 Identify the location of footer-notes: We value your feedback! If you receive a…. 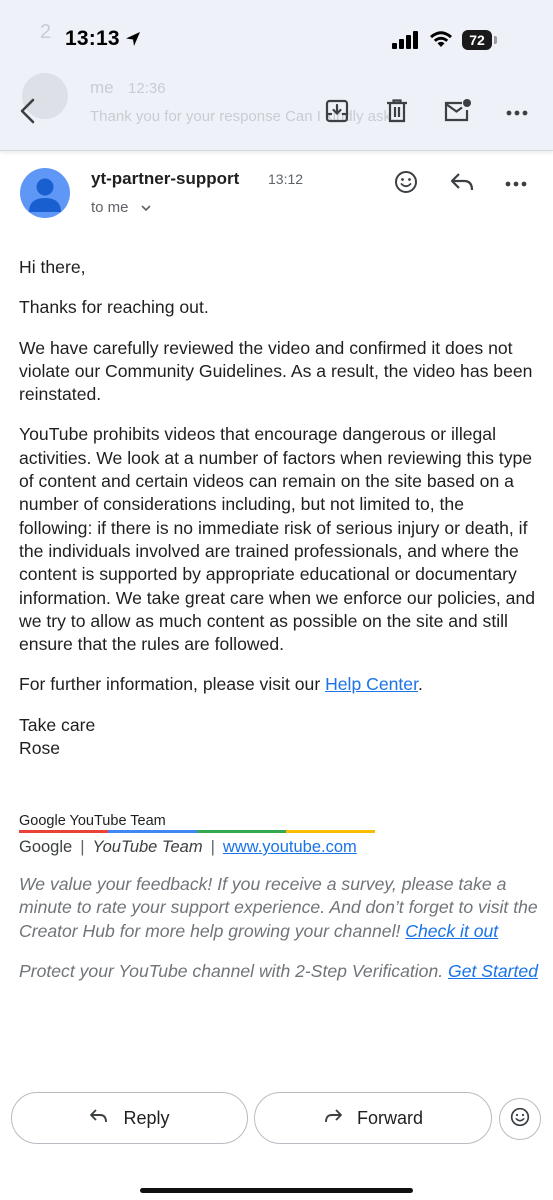
(279, 936).